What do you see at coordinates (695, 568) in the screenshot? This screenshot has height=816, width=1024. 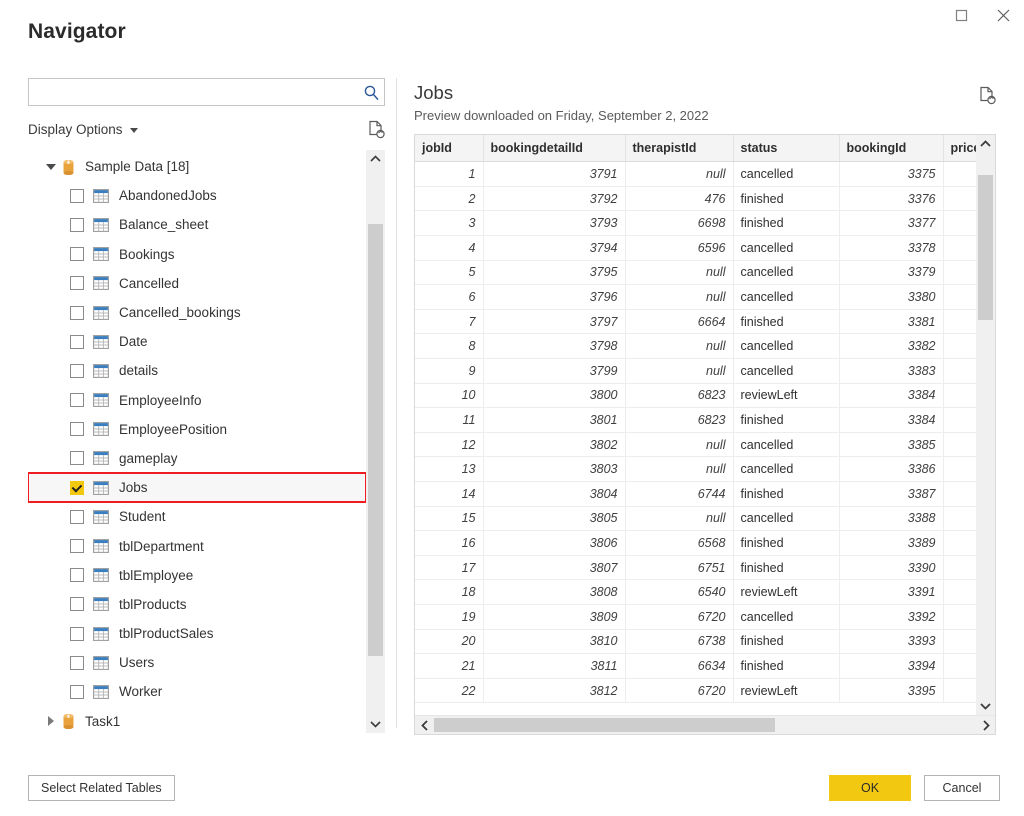 I see `table-row: 17 3807 6751 finished 3390` at bounding box center [695, 568].